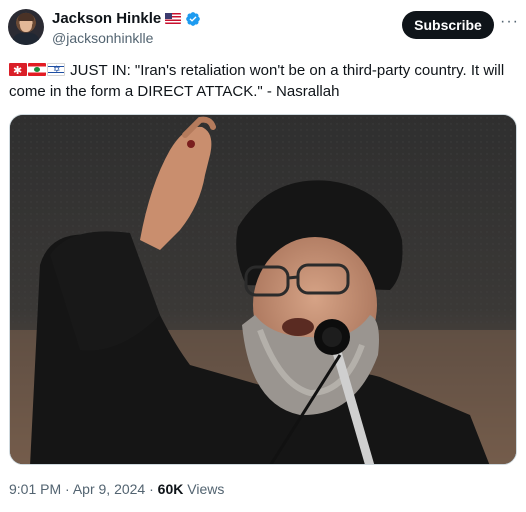  Describe the element at coordinates (35, 489) in the screenshot. I see `tweet-time: 9:01 PM` at that location.